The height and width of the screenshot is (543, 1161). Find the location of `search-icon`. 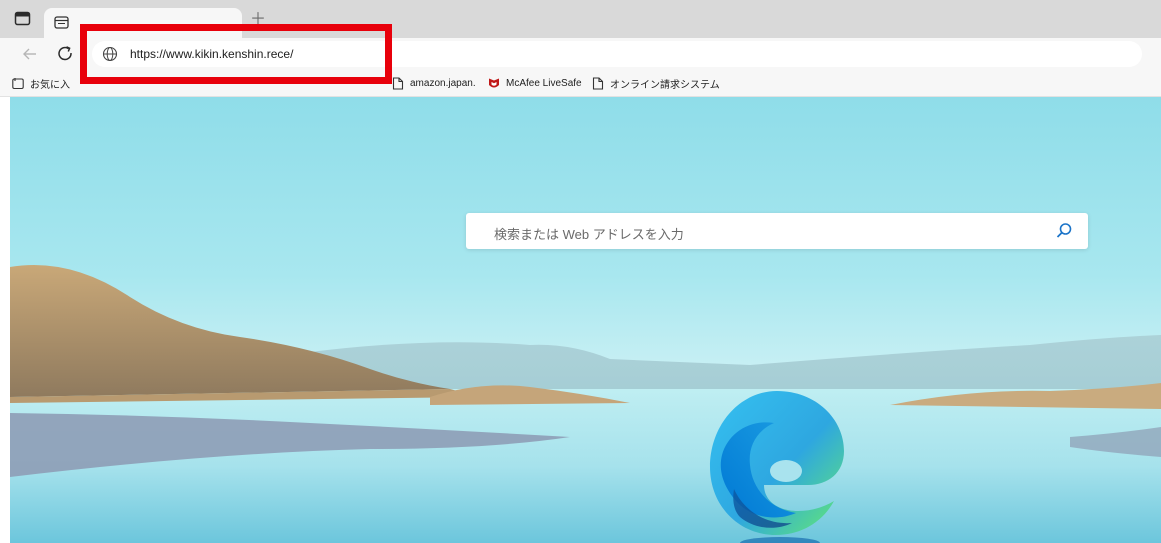

search-icon is located at coordinates (1064, 231).